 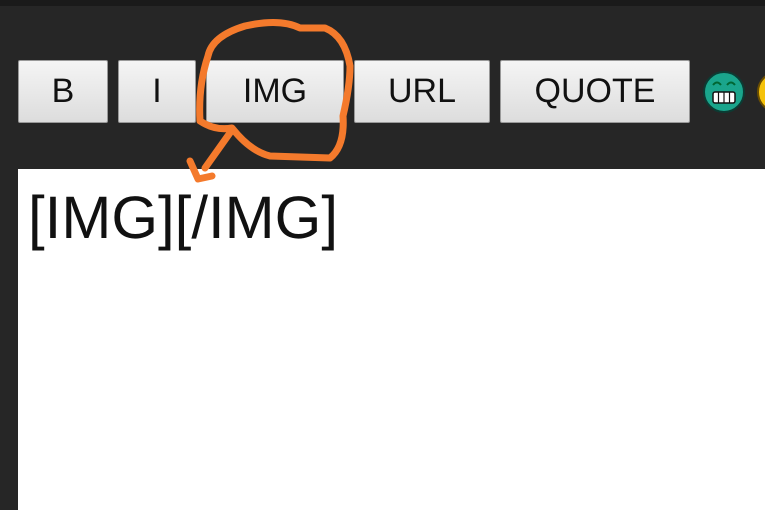 I want to click on format-button: B, so click(x=63, y=91).